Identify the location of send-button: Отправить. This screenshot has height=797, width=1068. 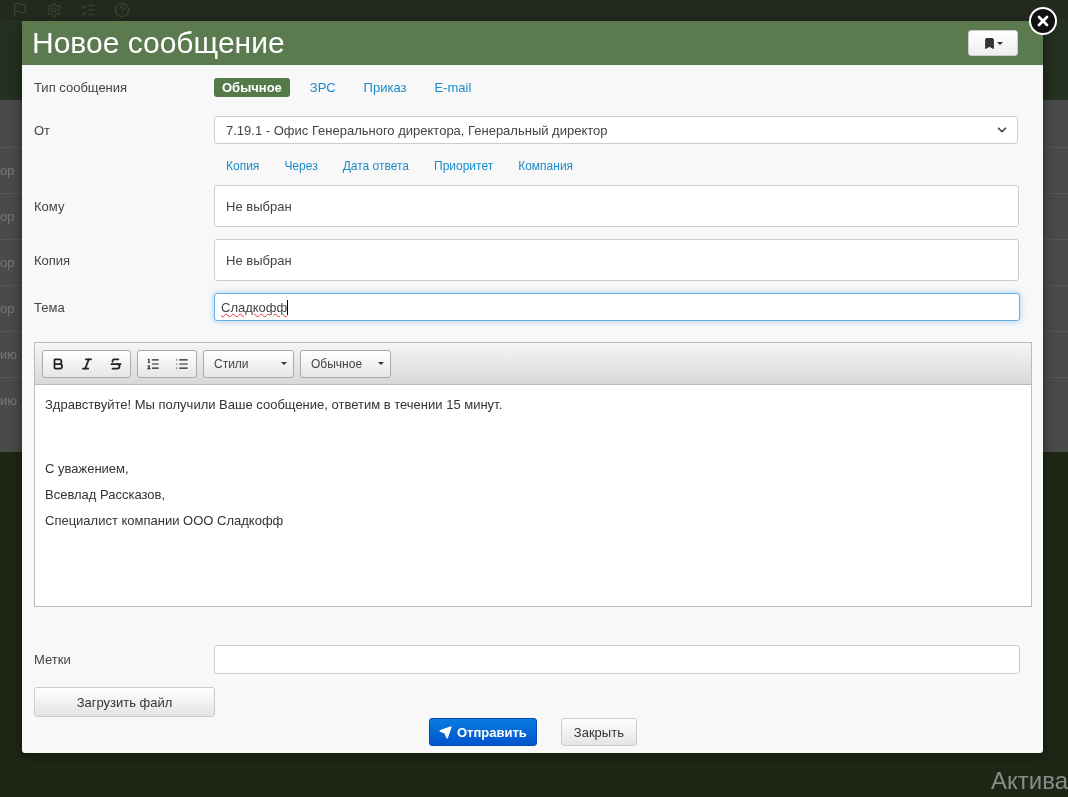
(483, 732).